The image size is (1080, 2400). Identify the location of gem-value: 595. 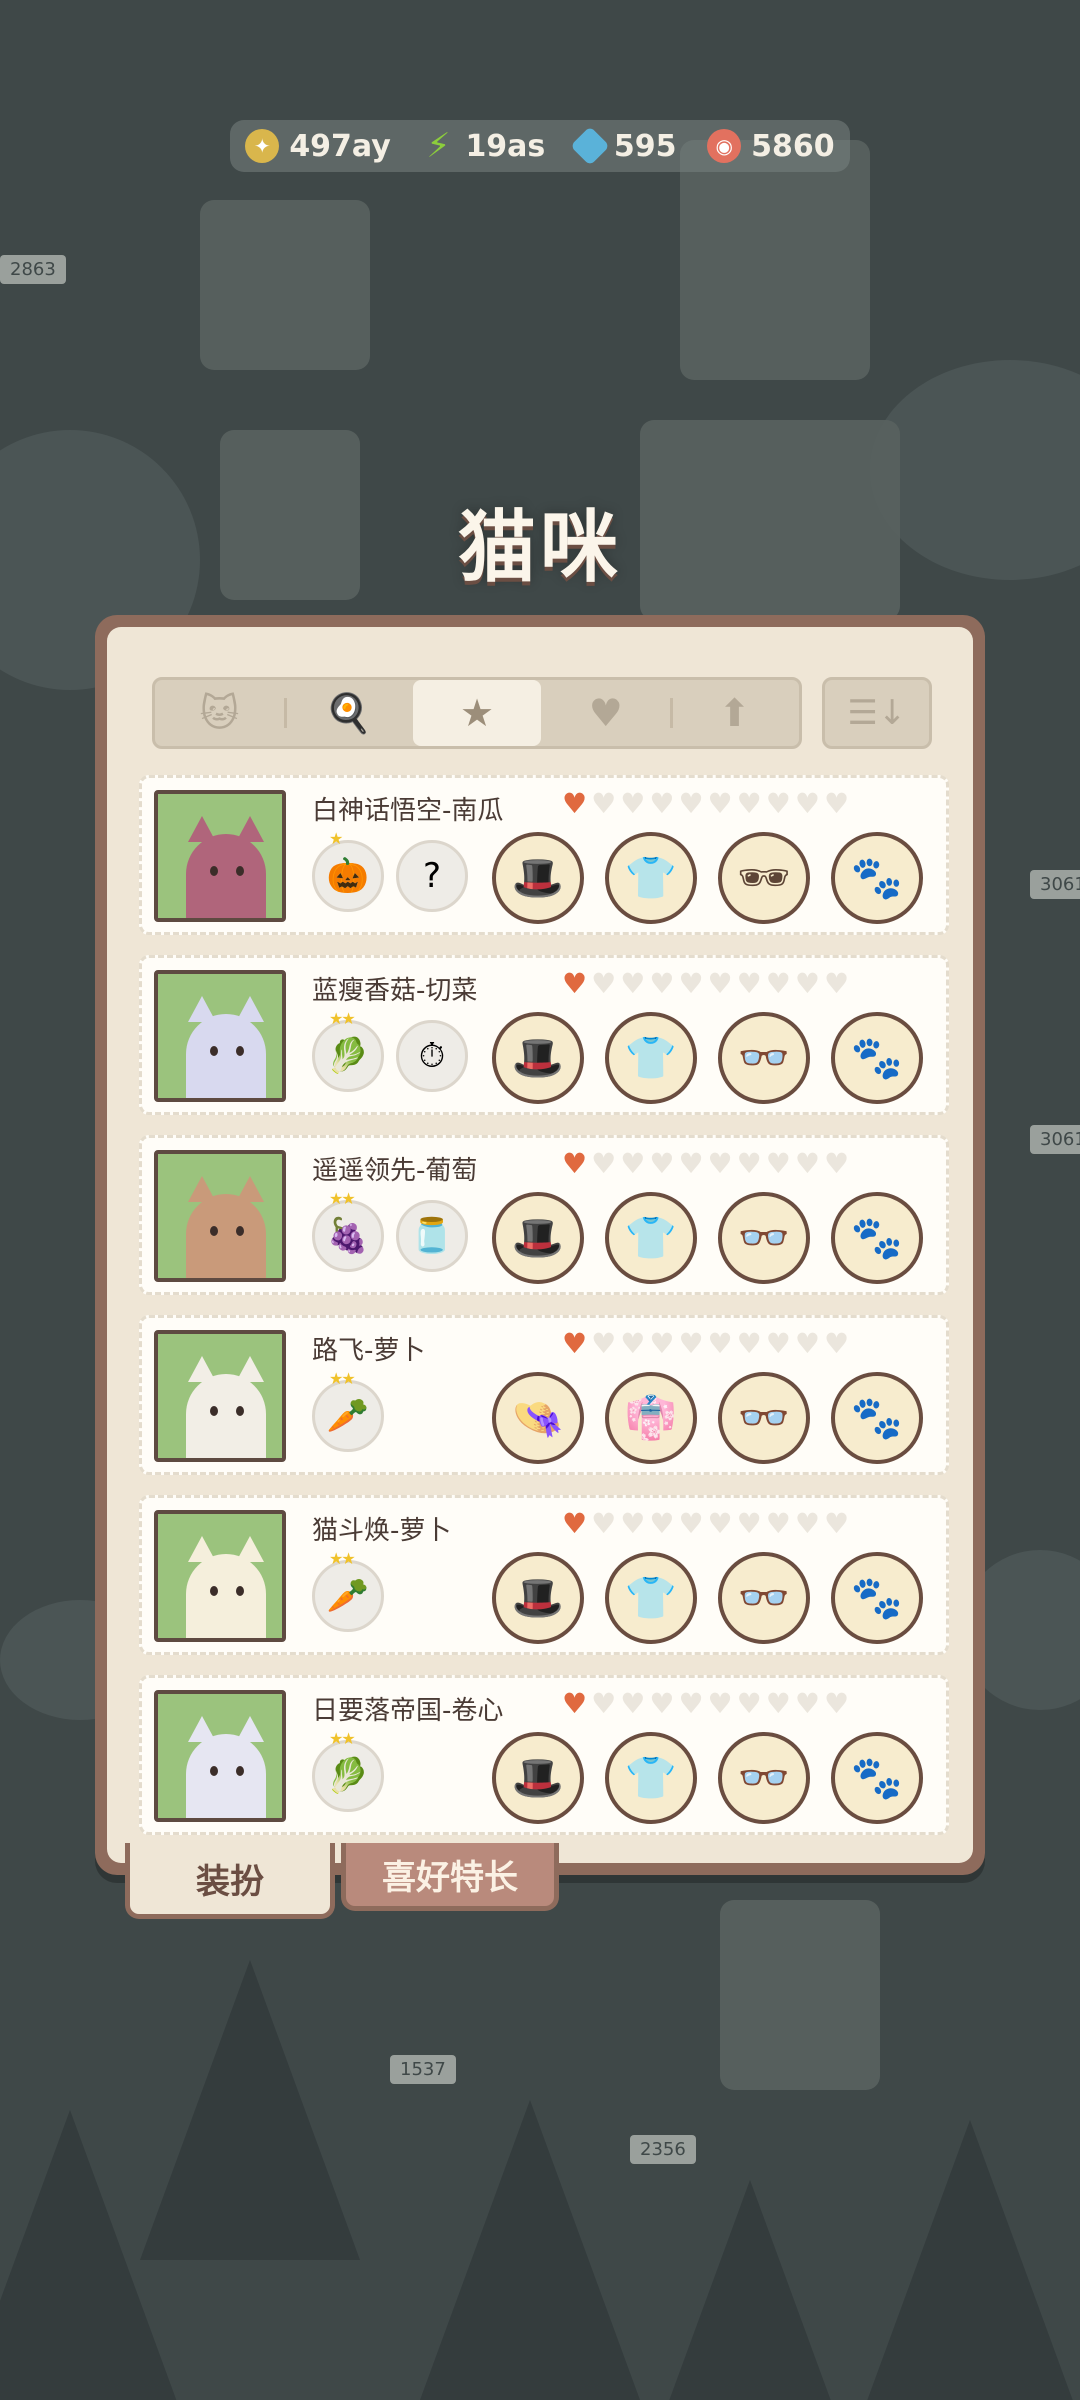
(645, 146).